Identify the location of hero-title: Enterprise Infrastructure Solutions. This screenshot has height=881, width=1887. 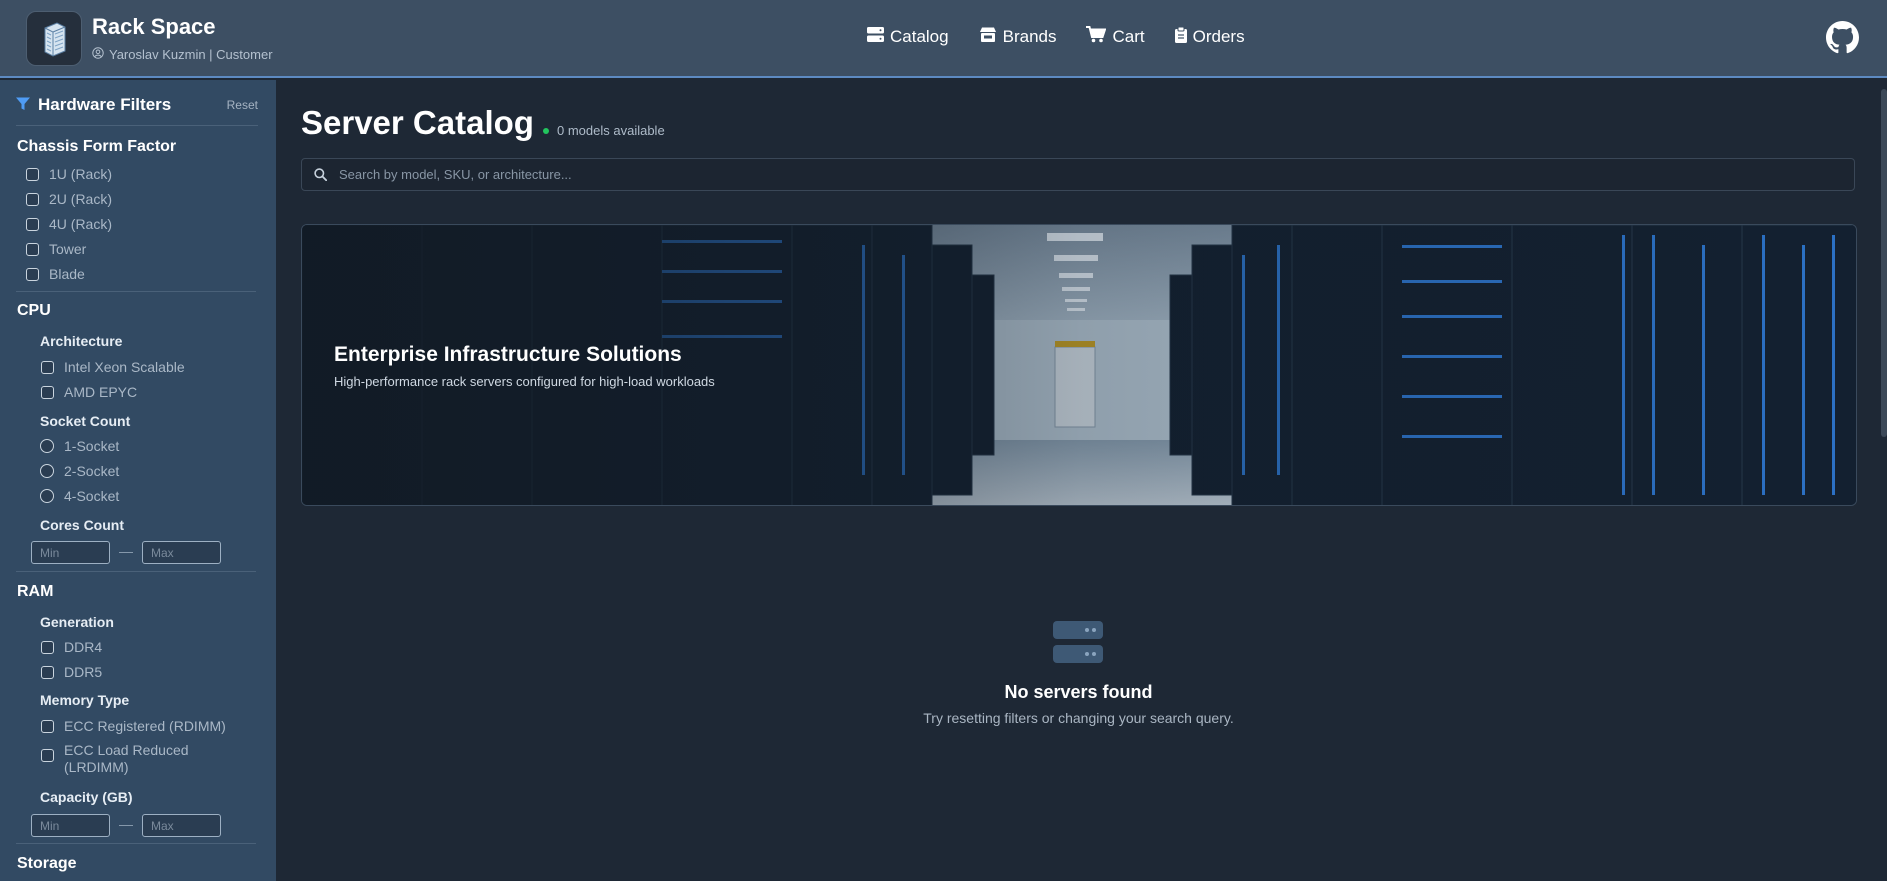
(508, 354).